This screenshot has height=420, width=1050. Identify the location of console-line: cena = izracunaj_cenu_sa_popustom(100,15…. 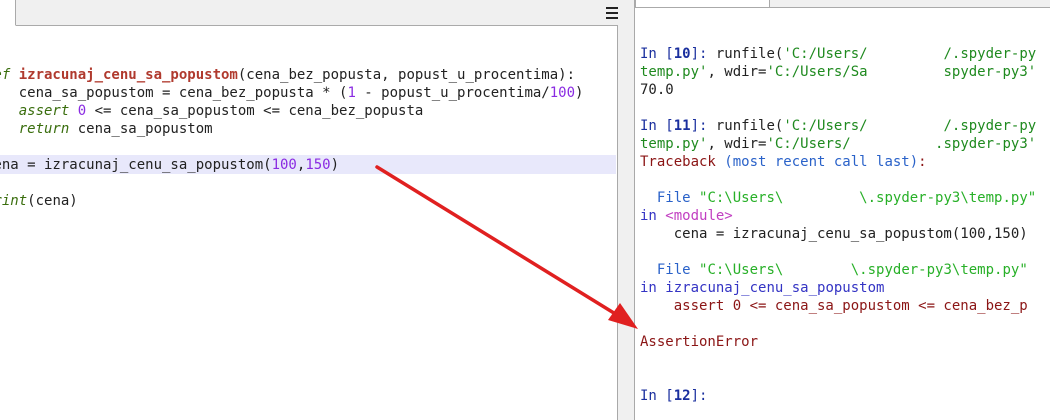
(834, 234).